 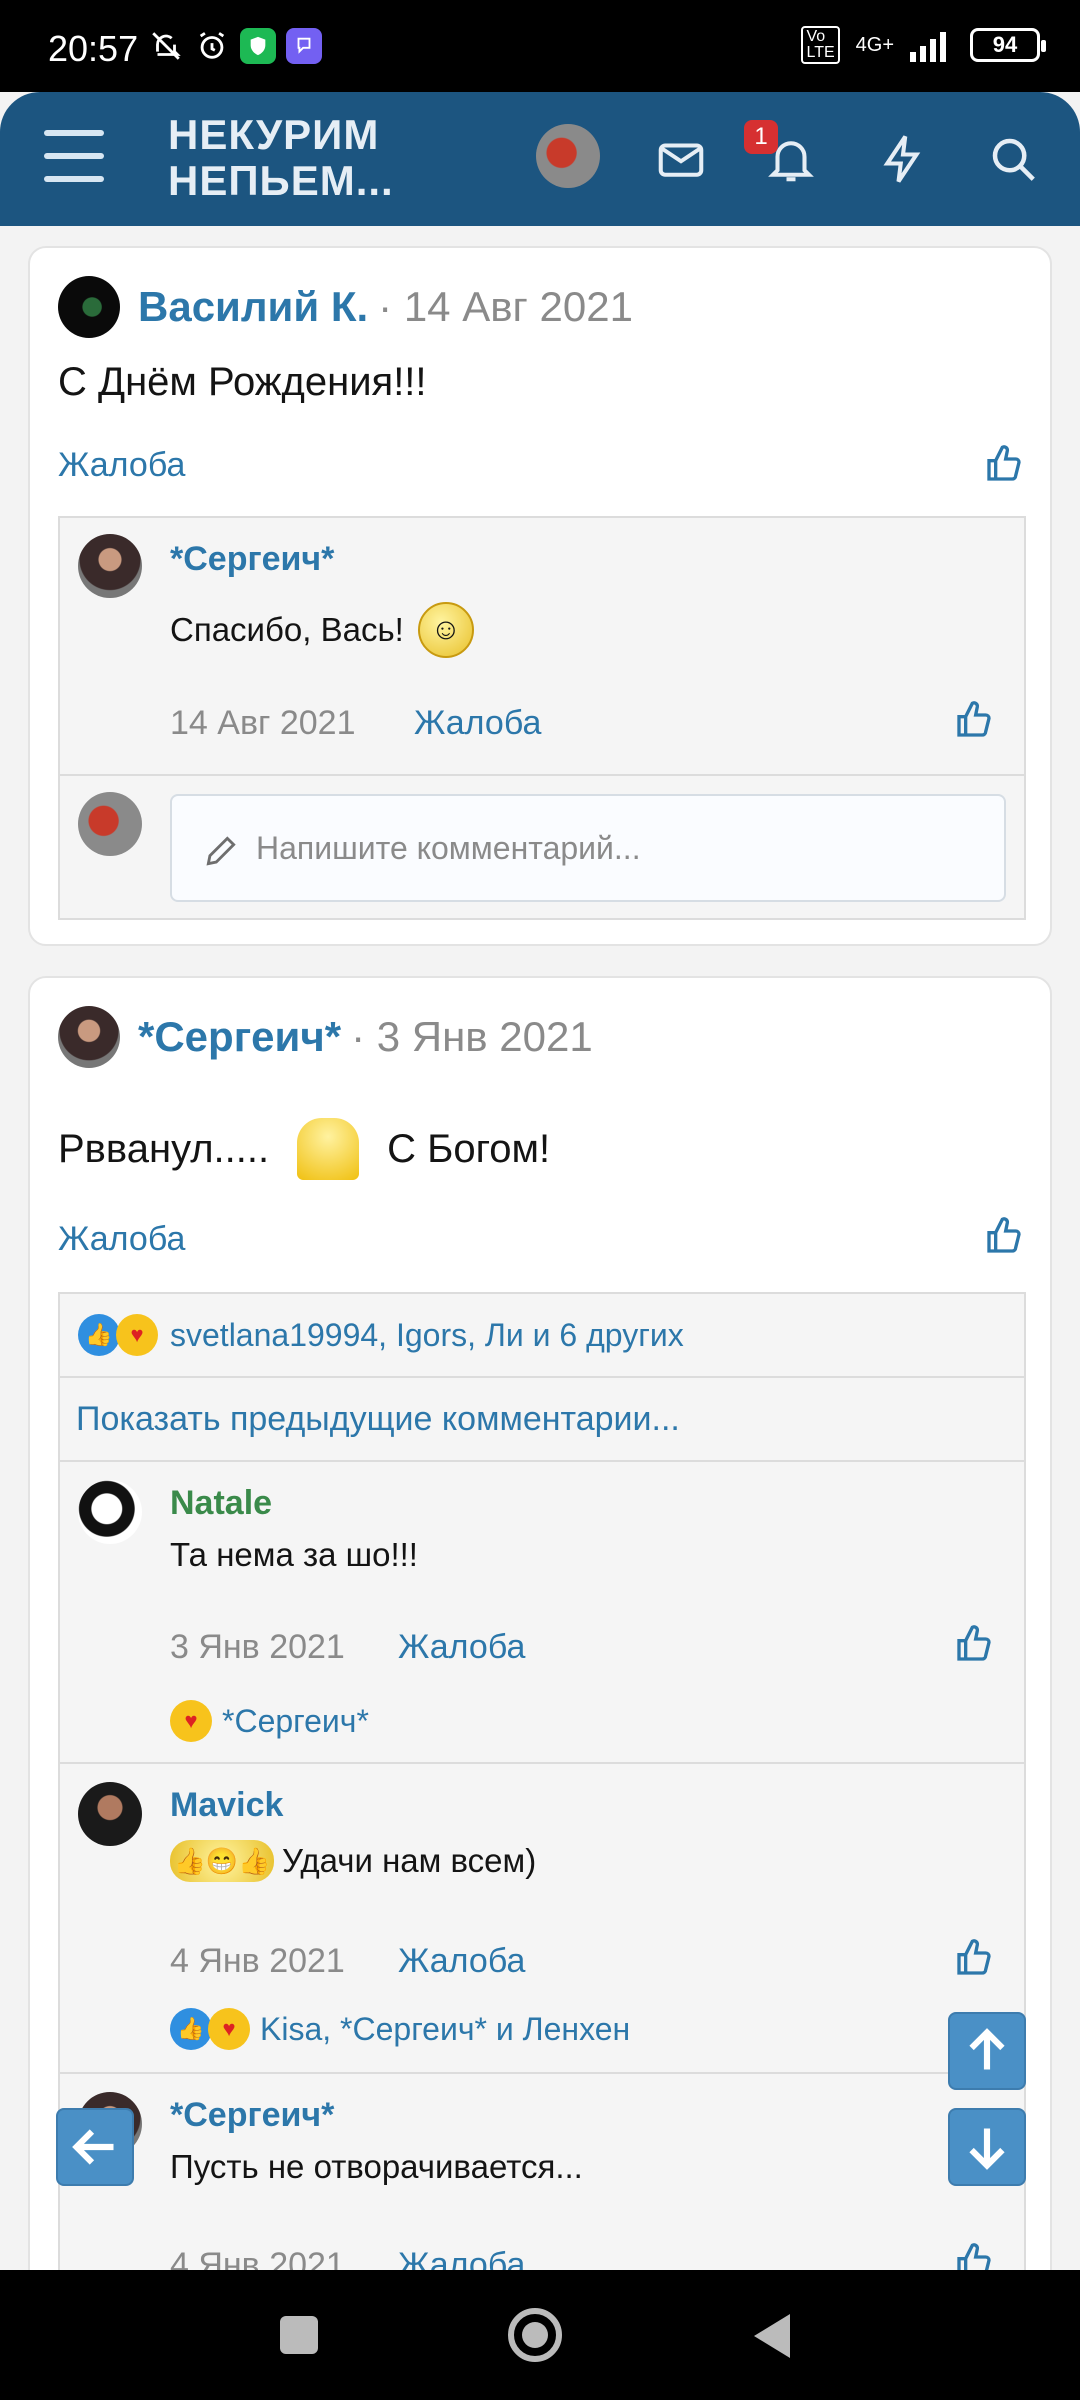 I want to click on pencil-icon, so click(x=221, y=851).